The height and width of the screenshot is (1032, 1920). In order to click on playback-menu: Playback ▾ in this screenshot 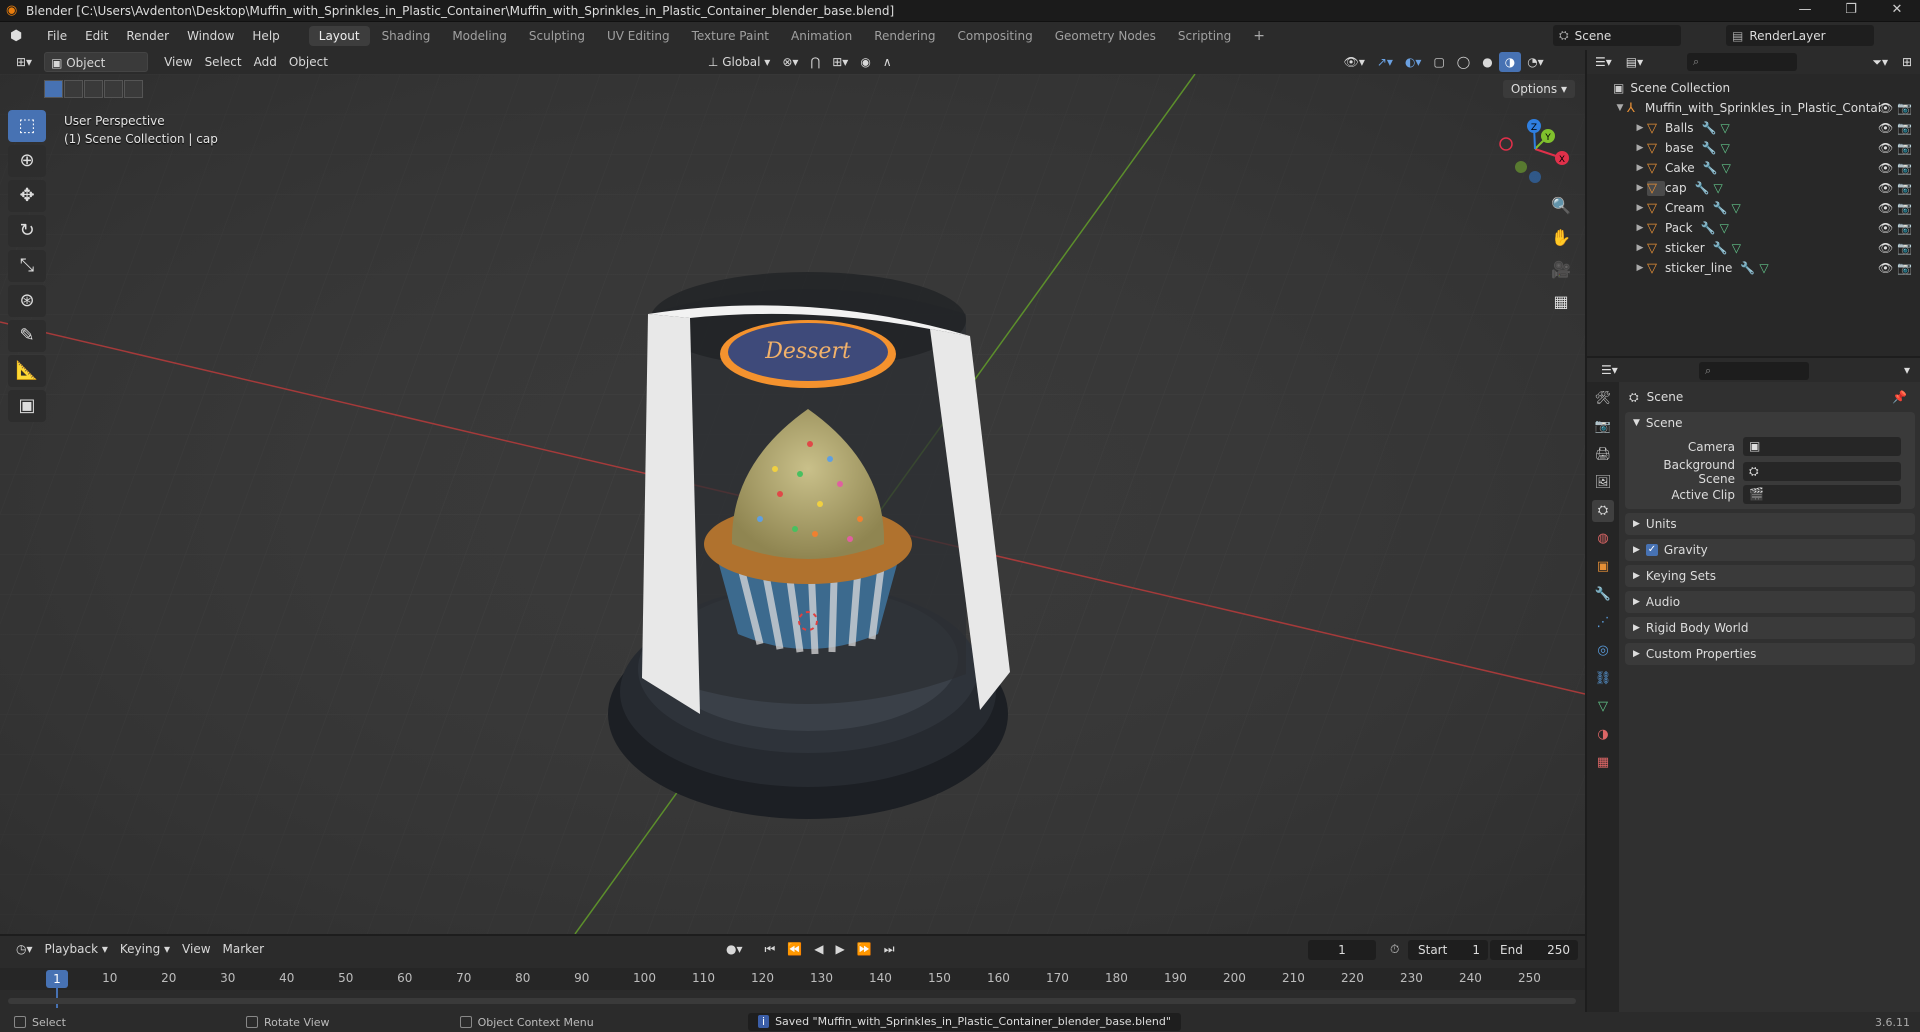, I will do `click(76, 949)`.